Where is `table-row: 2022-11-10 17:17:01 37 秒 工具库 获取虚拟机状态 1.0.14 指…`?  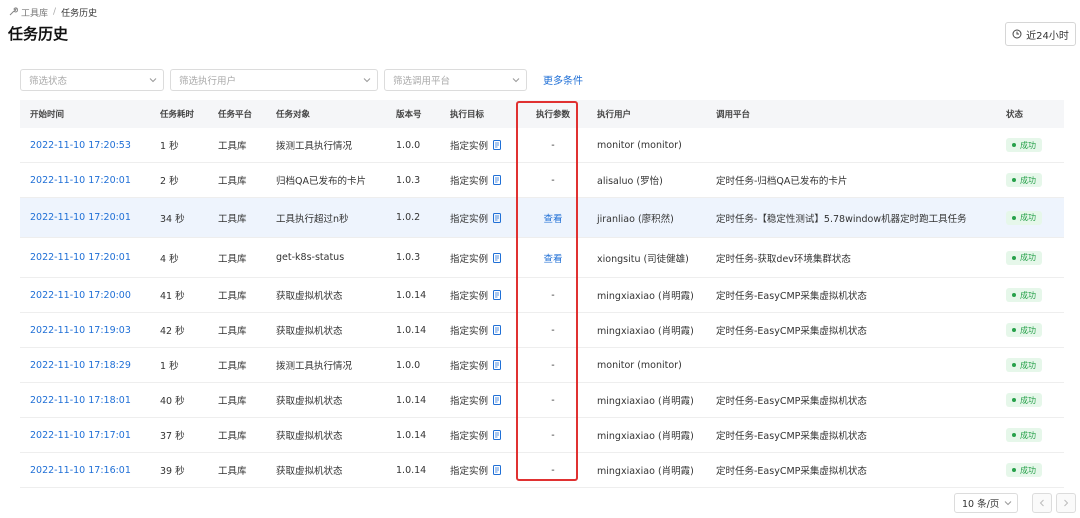
table-row: 2022-11-10 17:17:01 37 秒 工具库 获取虚拟机状态 1.0.14 指… is located at coordinates (542, 435).